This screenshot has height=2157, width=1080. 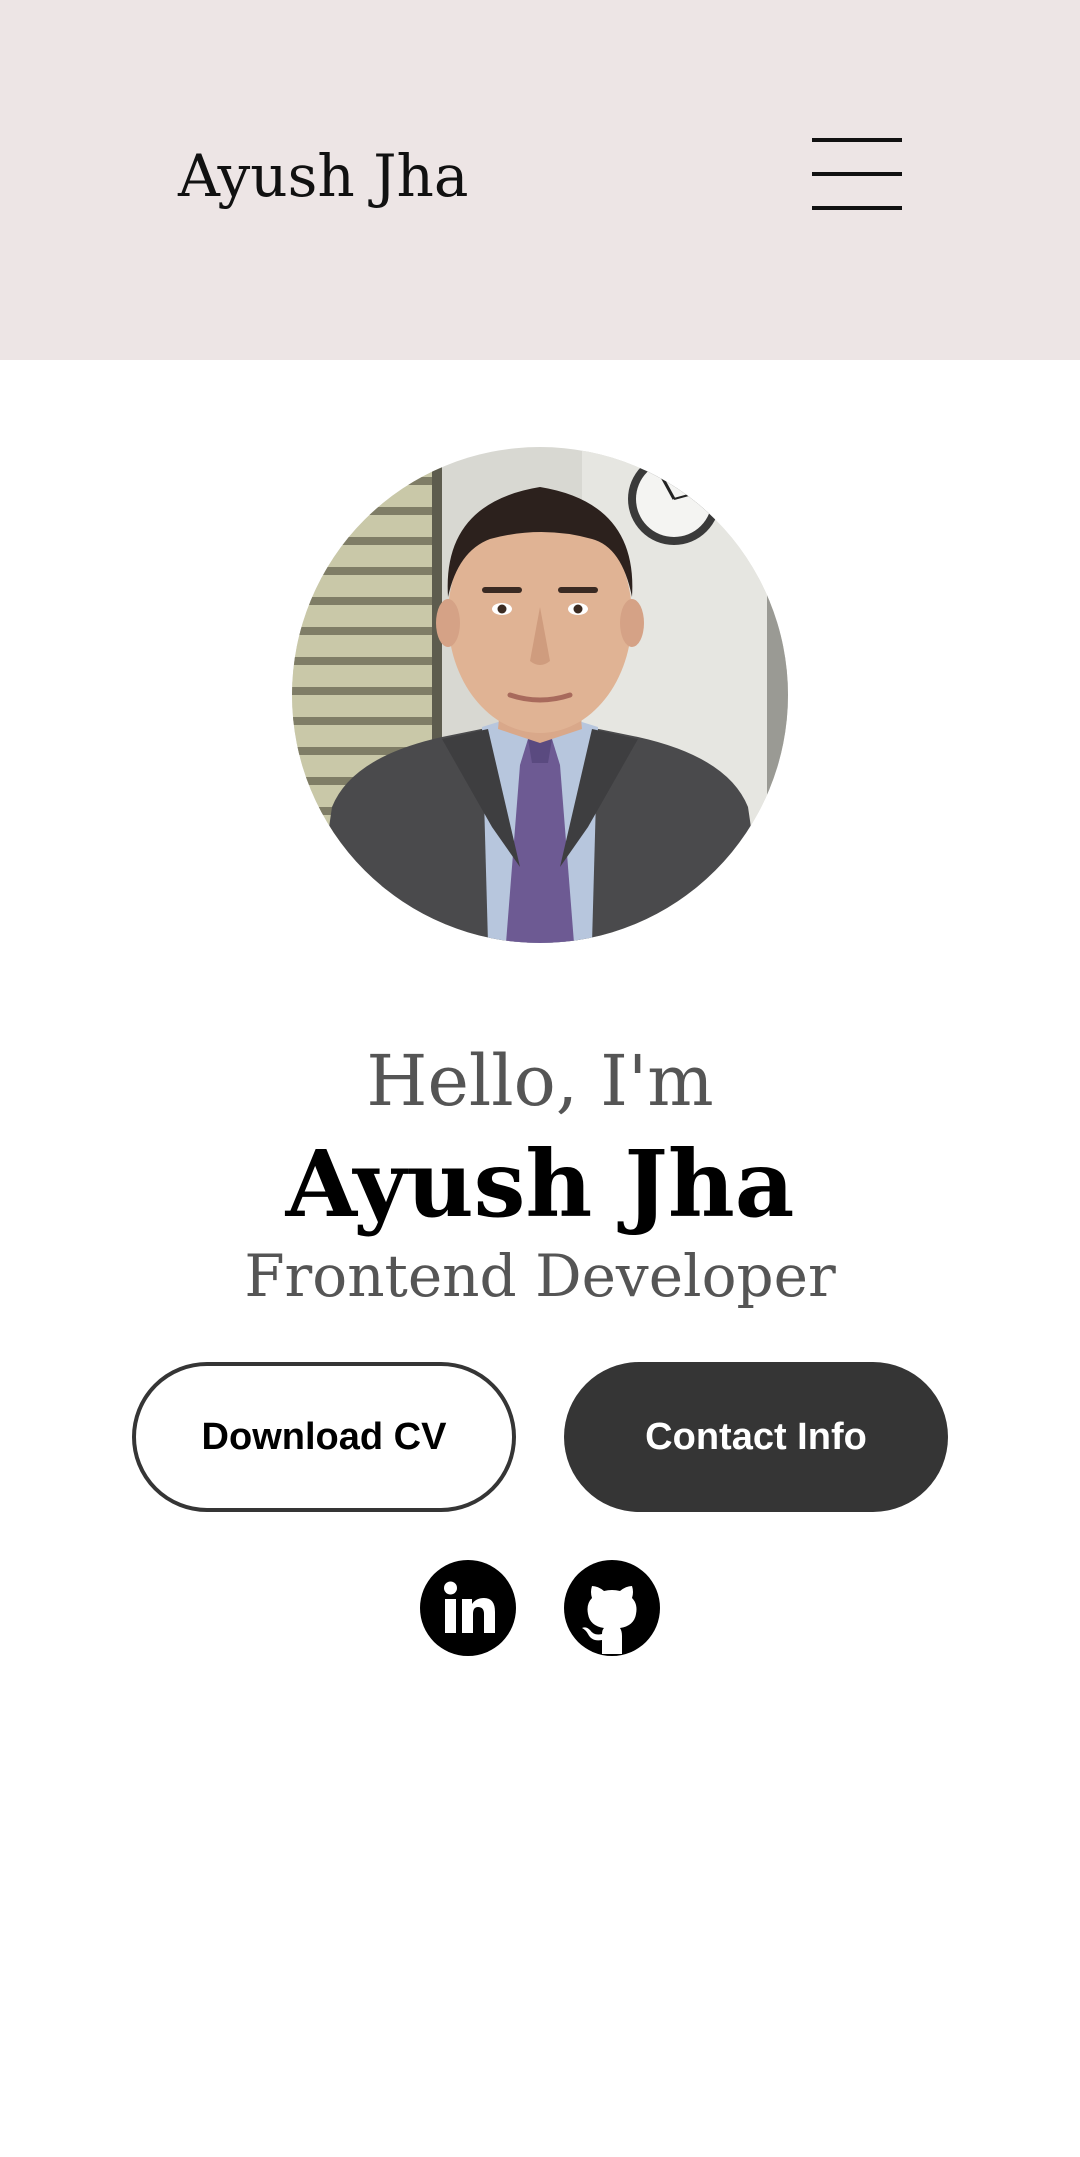 I want to click on linkedin-icon, so click(x=468, y=1608).